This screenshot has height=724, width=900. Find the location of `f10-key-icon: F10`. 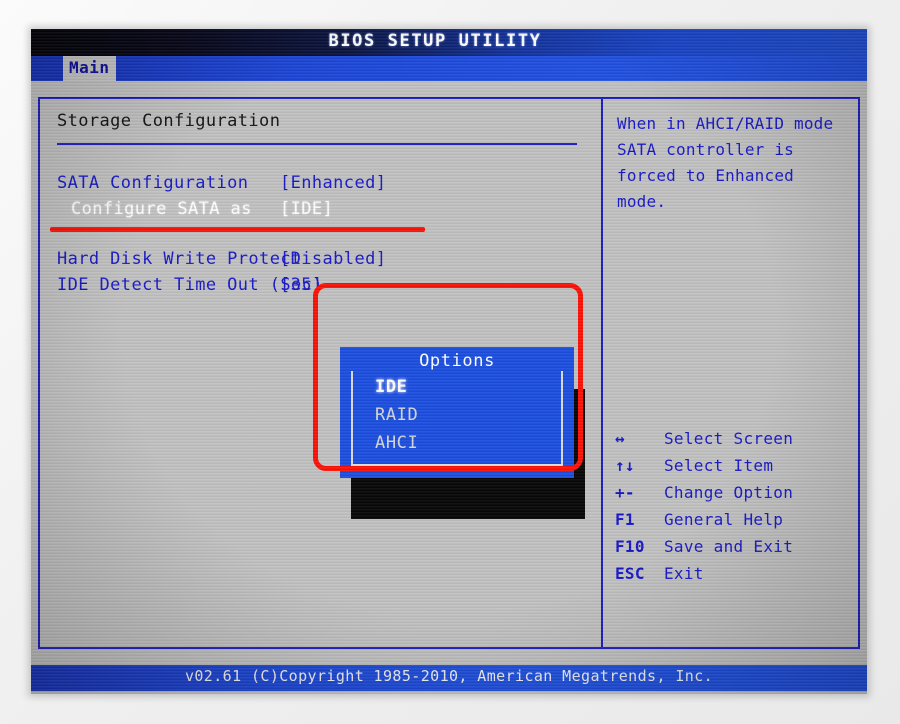

f10-key-icon: F10 is located at coordinates (630, 546).